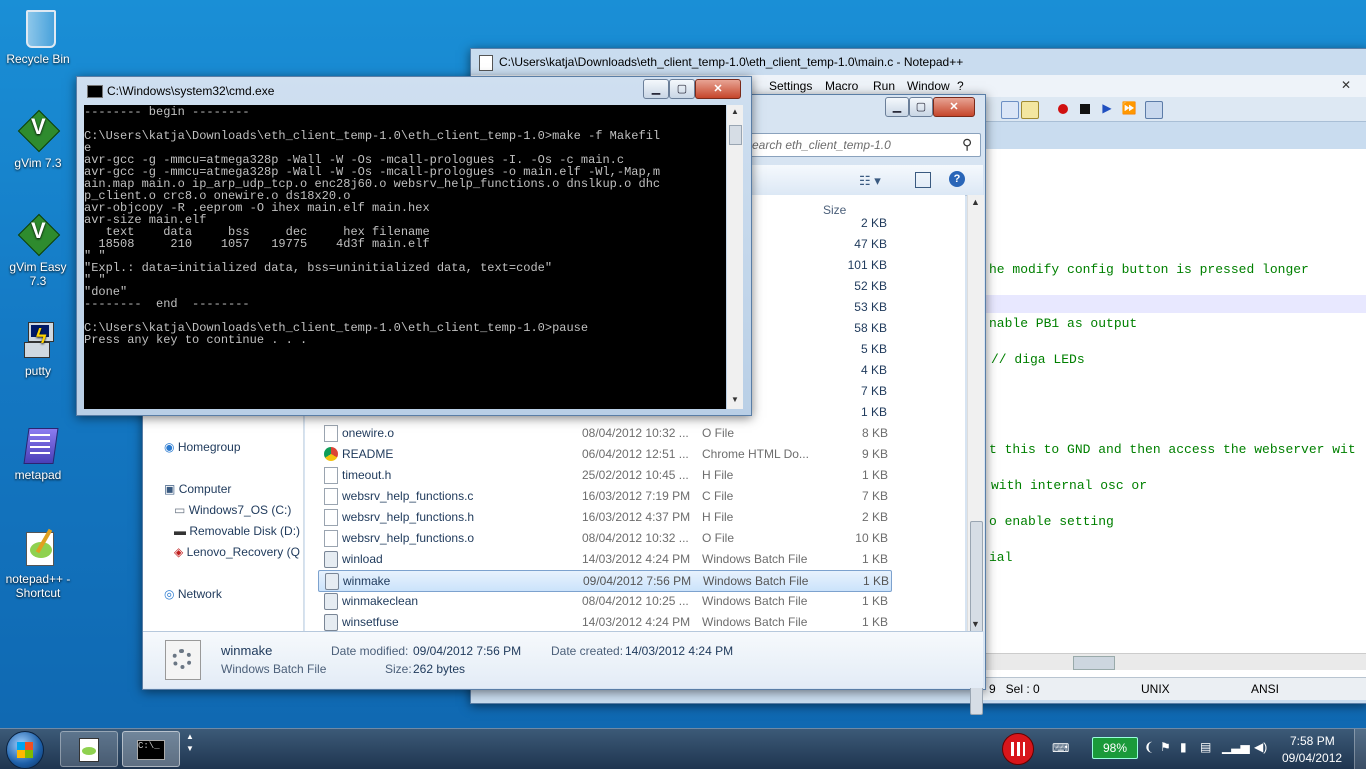 The width and height of the screenshot is (1366, 769). I want to click on file-name: README, so click(368, 454).